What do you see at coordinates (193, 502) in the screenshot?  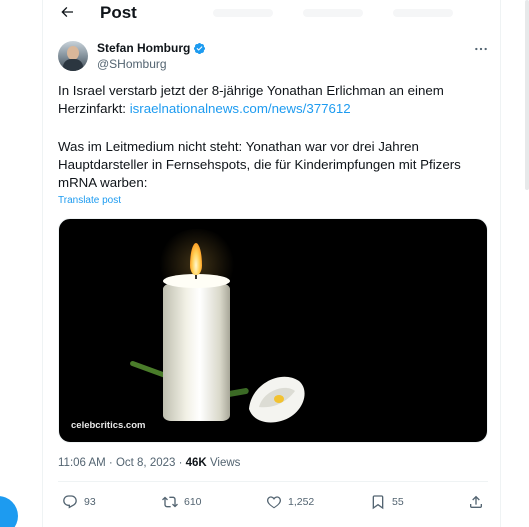 I see `repost-count: 610` at bounding box center [193, 502].